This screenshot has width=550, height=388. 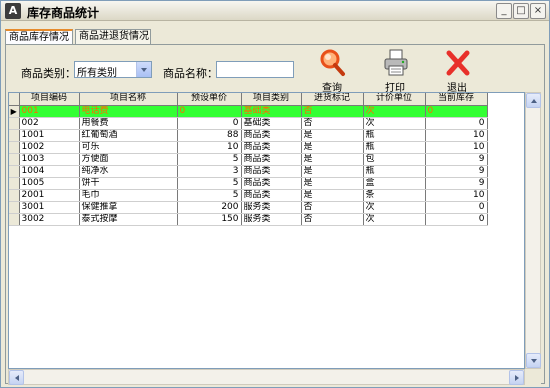 I want to click on cell-name: 饼干, so click(x=128, y=183).